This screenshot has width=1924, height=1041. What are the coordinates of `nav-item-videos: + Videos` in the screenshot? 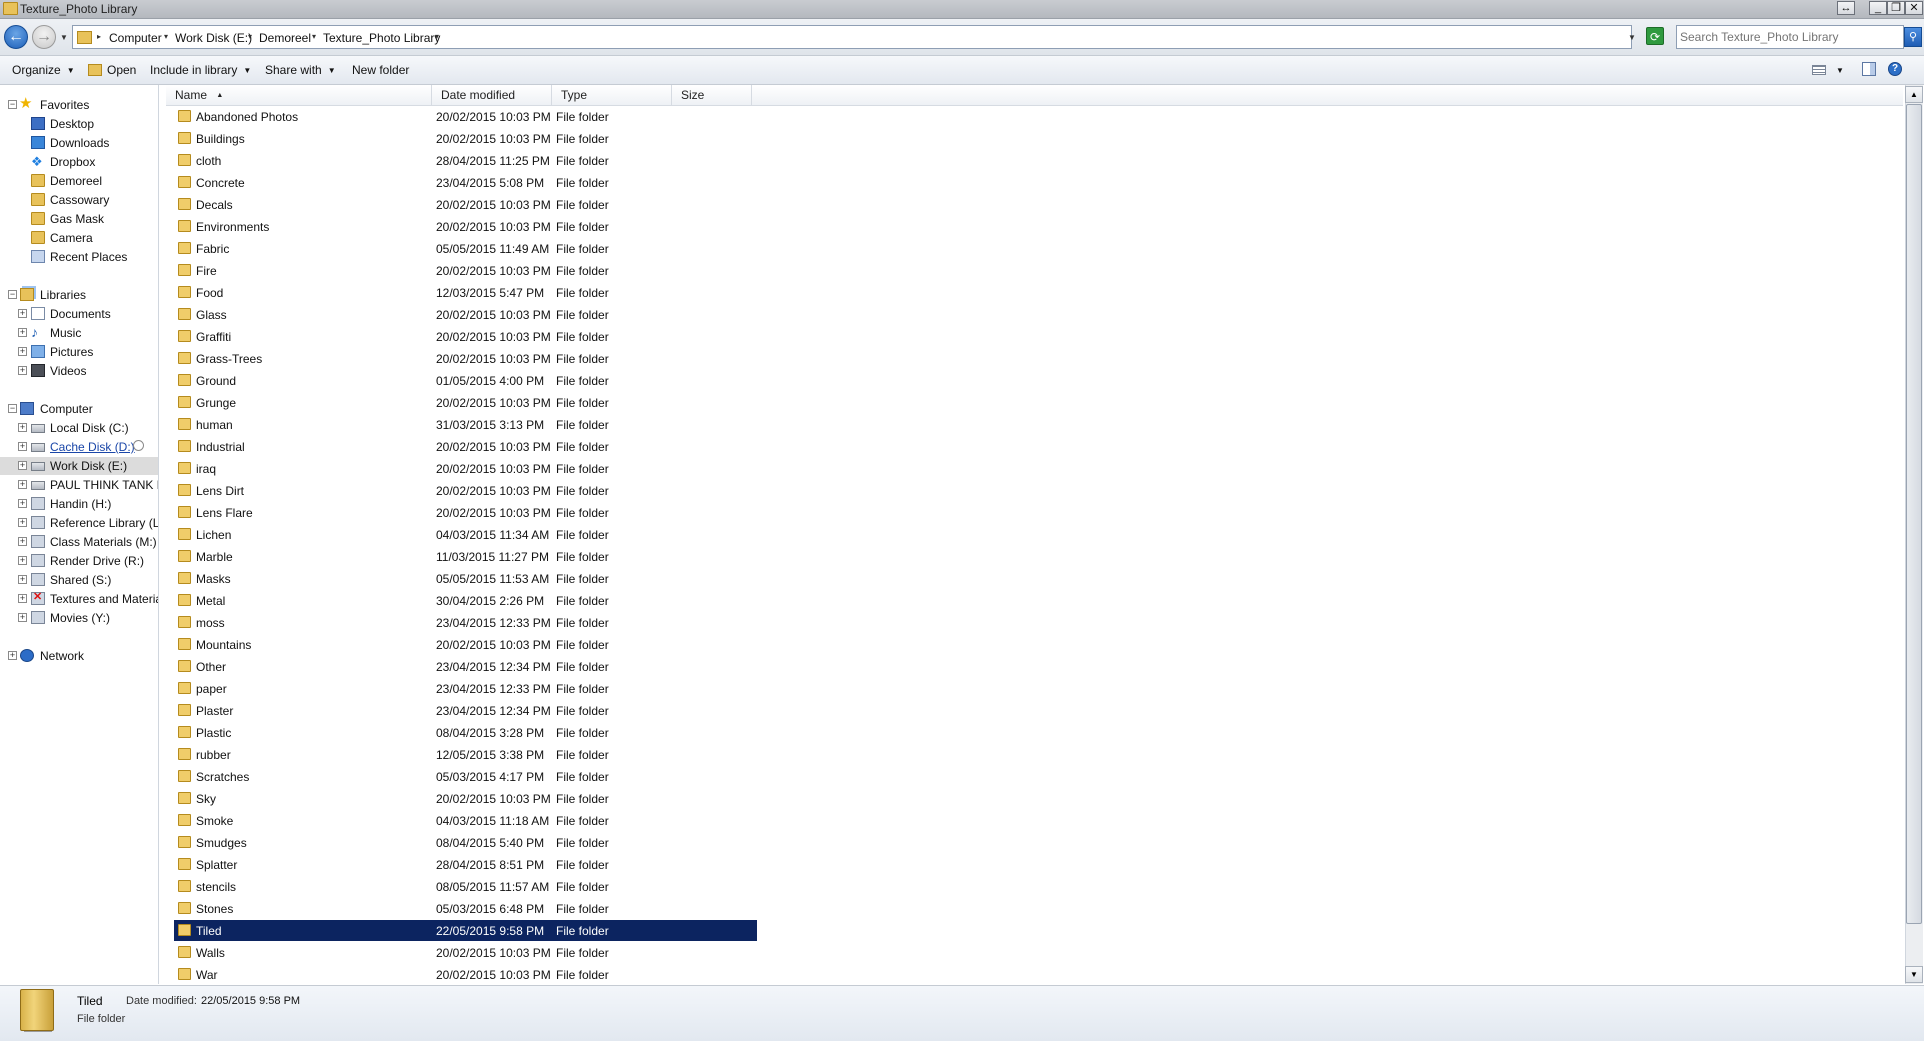 It's located at (79, 371).